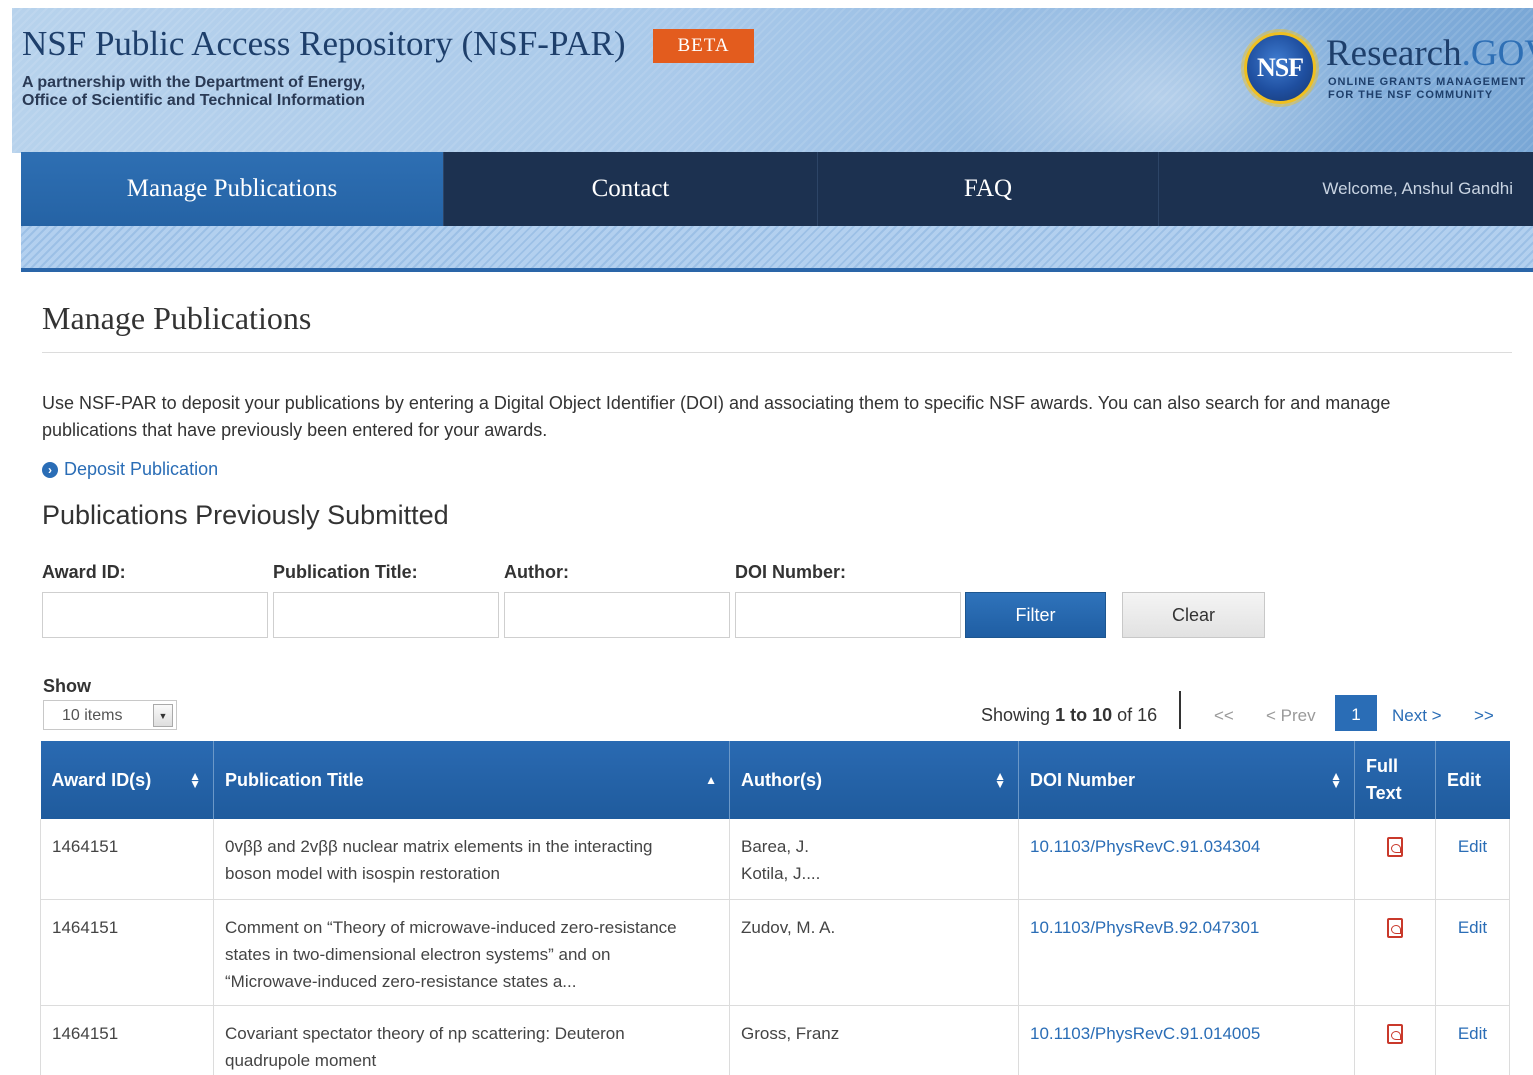 The height and width of the screenshot is (1075, 1533). Describe the element at coordinates (177, 318) in the screenshot. I see `page-title: Manage Publications` at that location.